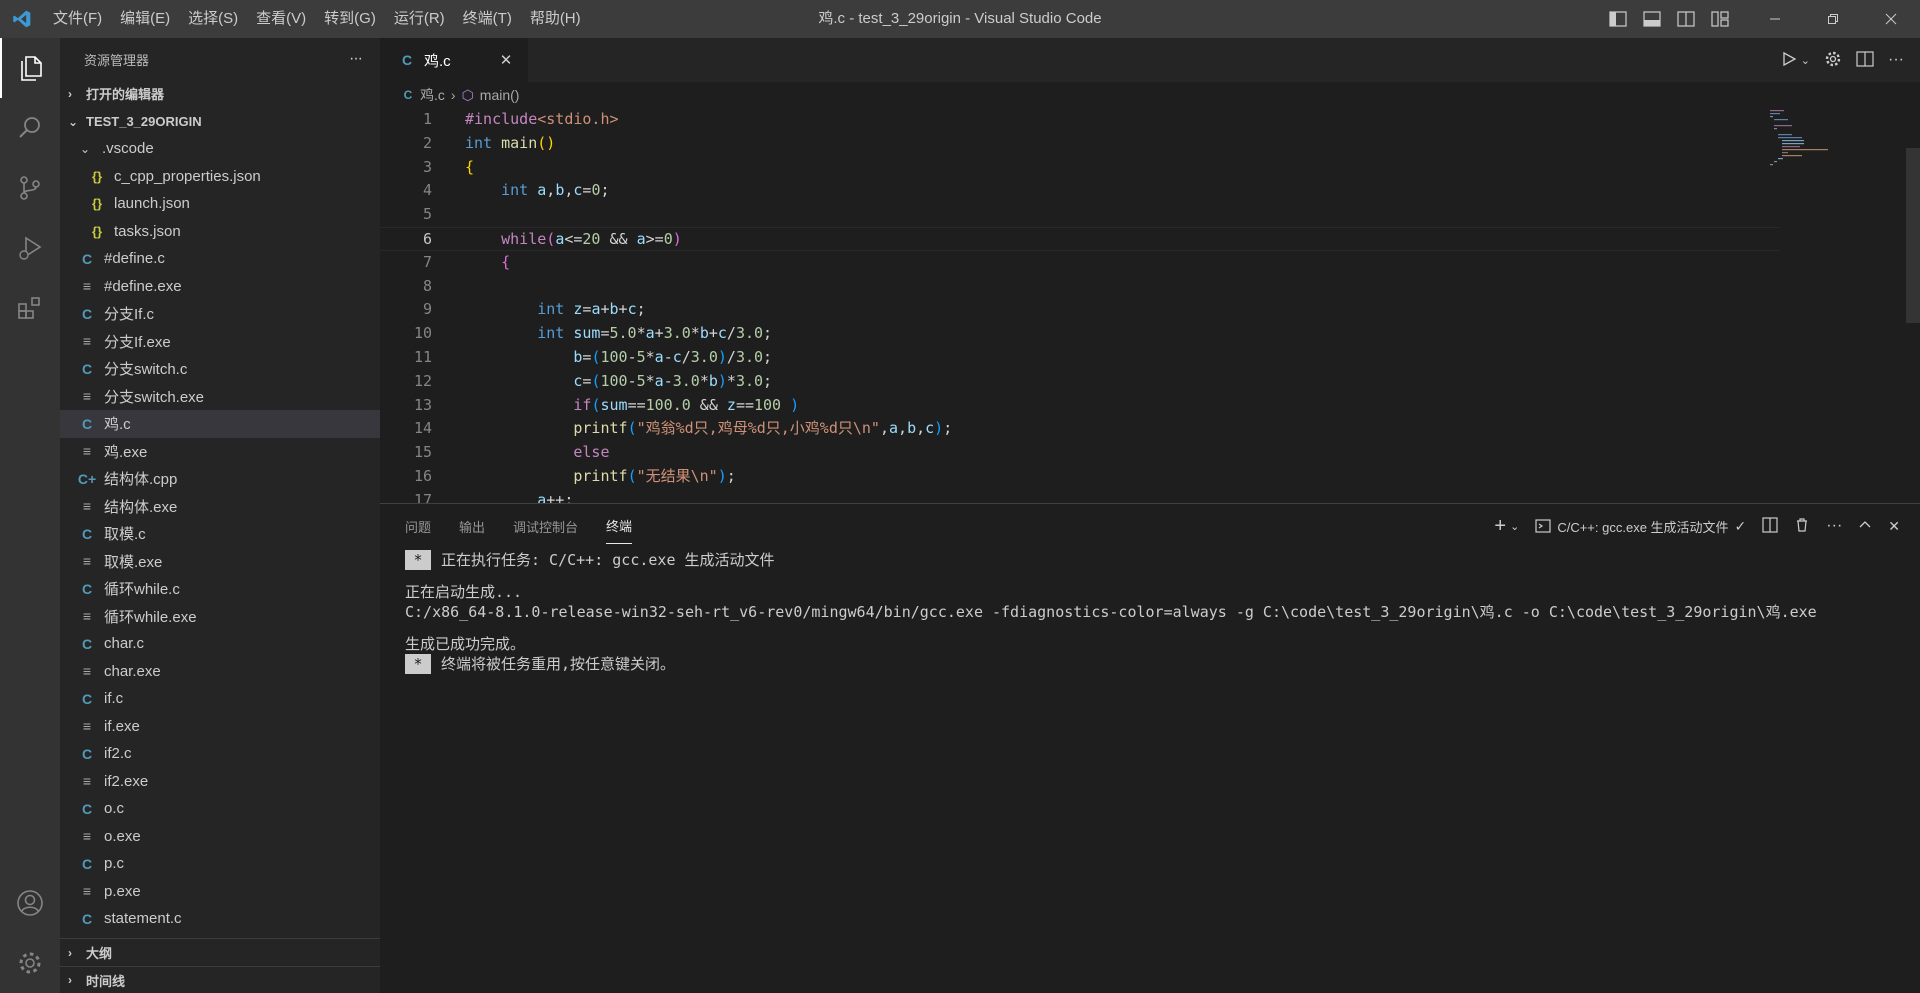 This screenshot has width=1920, height=993. Describe the element at coordinates (220, 699) in the screenshot. I see `tree-file-row: Cif.c` at that location.